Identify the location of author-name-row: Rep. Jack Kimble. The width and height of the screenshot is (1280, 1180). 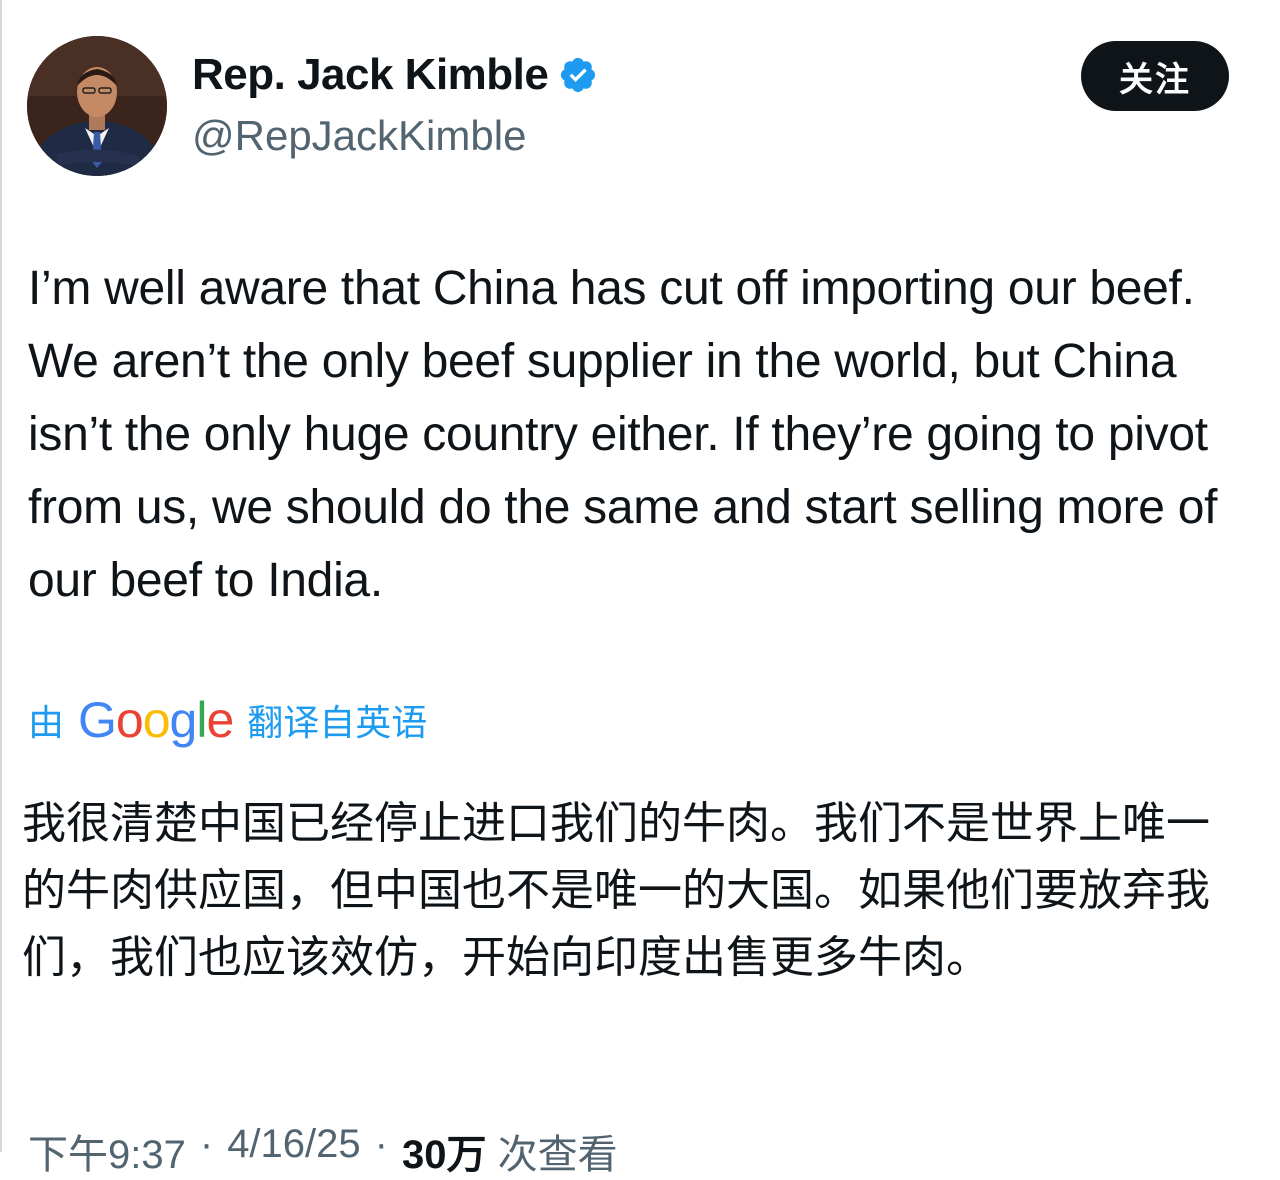
(395, 75).